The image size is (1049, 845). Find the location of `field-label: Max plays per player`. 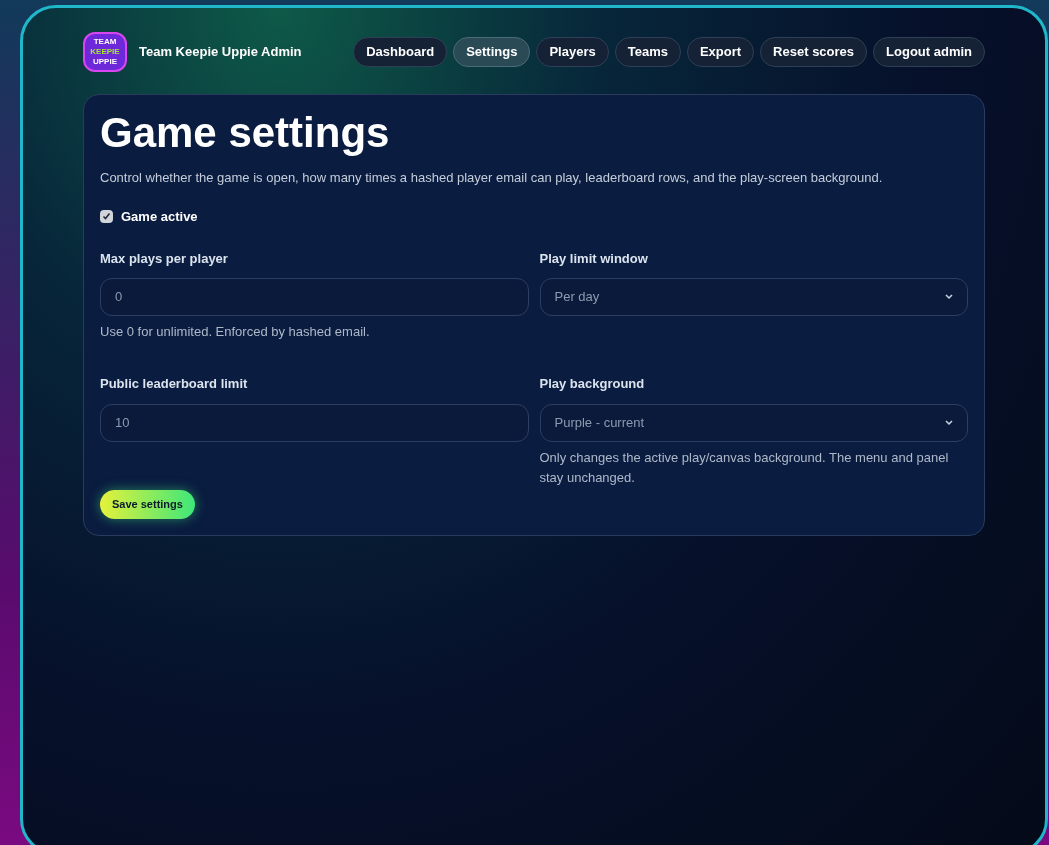

field-label: Max plays per player is located at coordinates (164, 258).